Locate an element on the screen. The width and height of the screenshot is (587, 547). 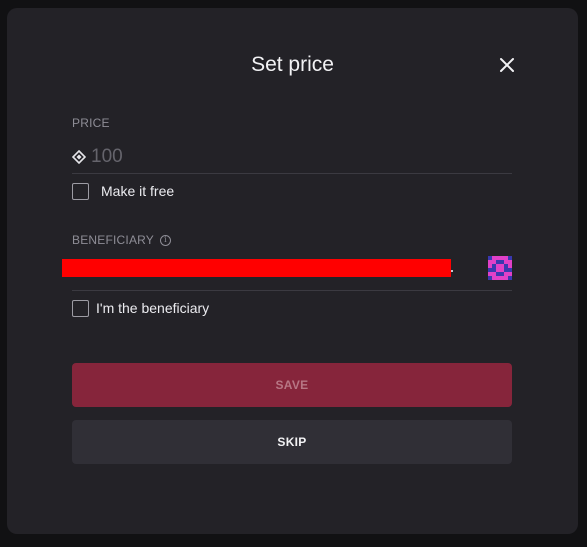
avatar-icon is located at coordinates (500, 268).